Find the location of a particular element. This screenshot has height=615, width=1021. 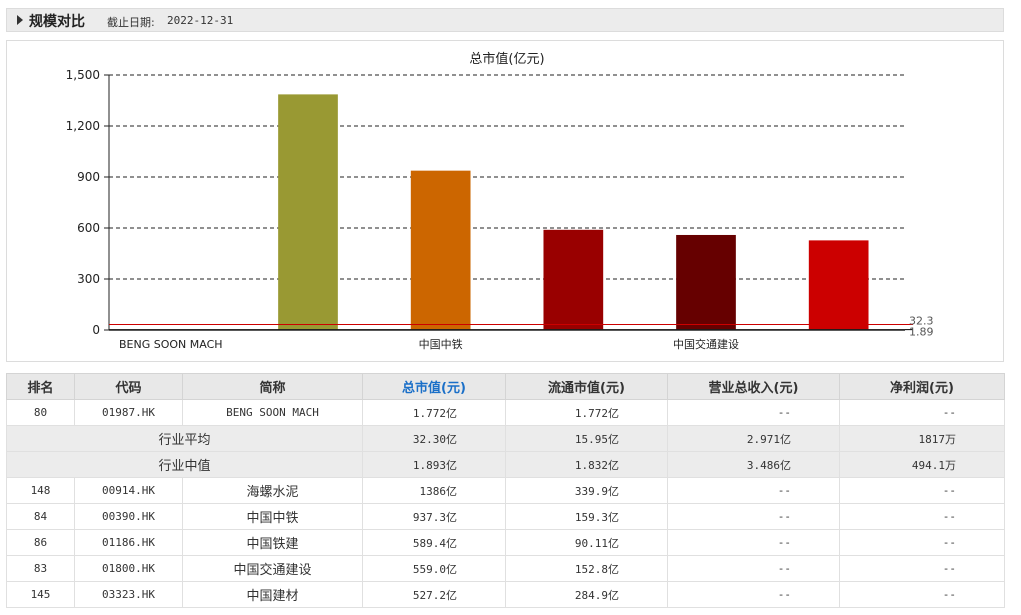

y-tick-label: 1,500 is located at coordinates (83, 75).